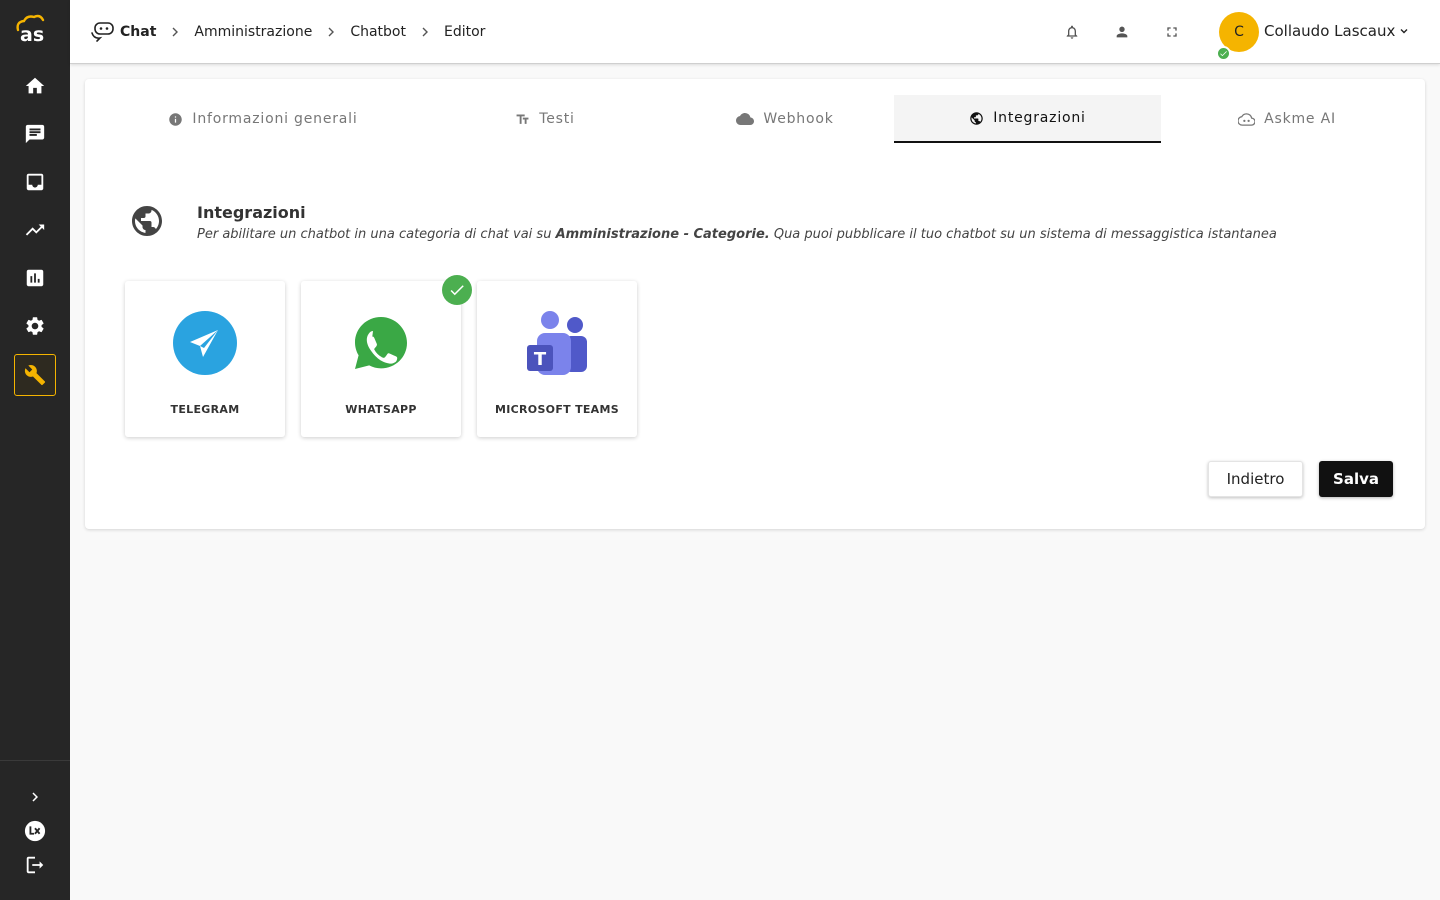 This screenshot has width=1440, height=900. I want to click on sidebar-item-home, so click(35, 86).